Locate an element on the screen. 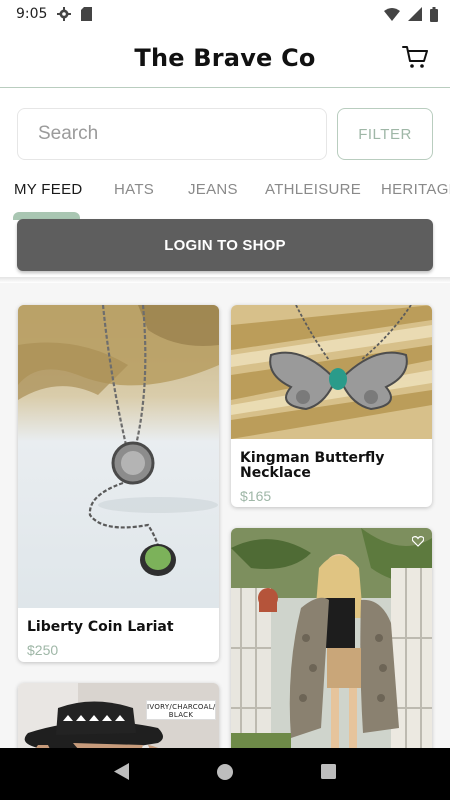  signal-icon is located at coordinates (415, 14).